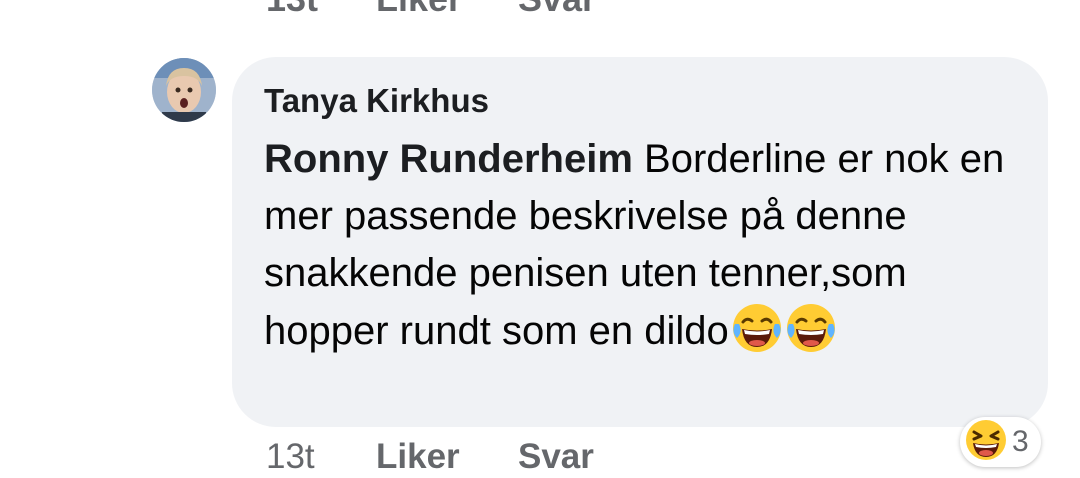 Image resolution: width=1080 pixels, height=478 pixels. Describe the element at coordinates (448, 159) in the screenshot. I see `comment-mention: Ronny Runderheim` at that location.